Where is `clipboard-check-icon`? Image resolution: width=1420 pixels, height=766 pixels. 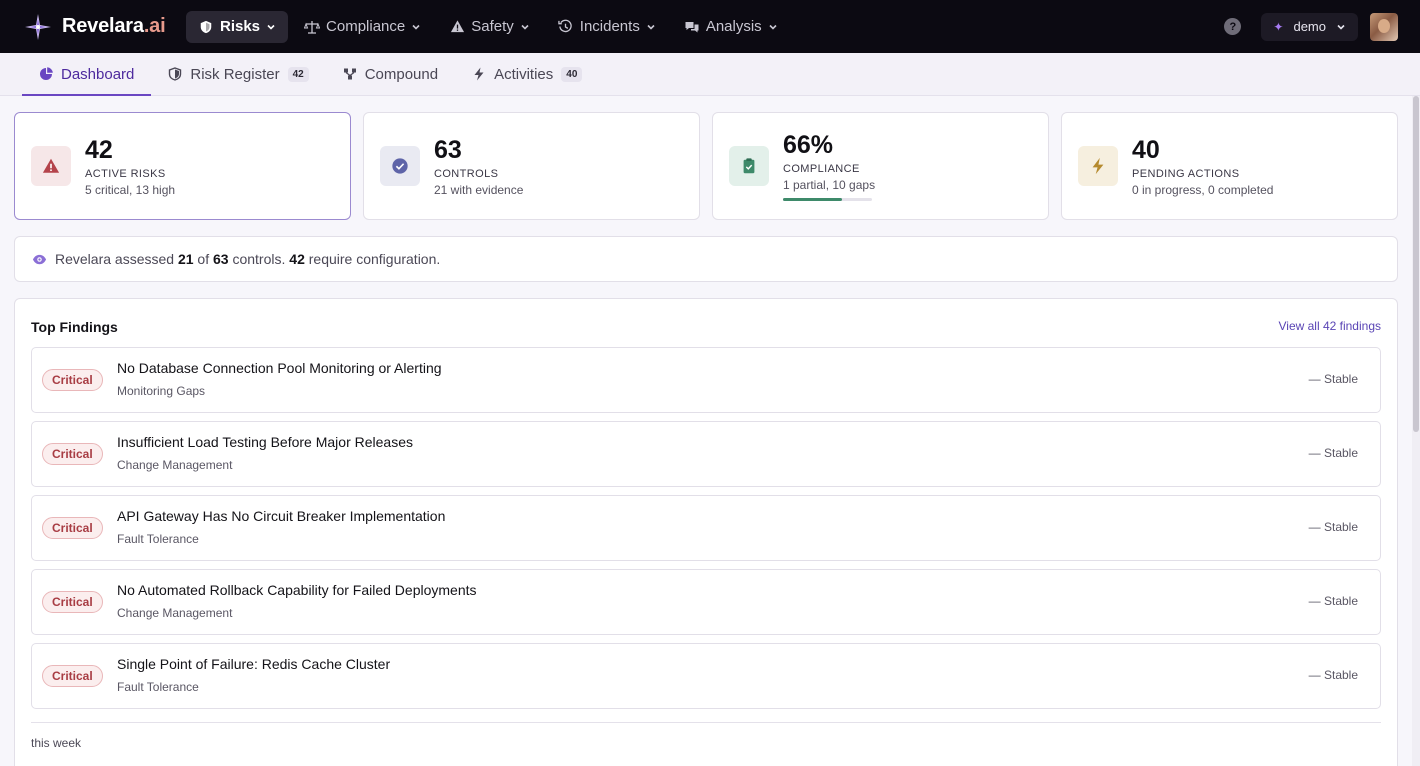 clipboard-check-icon is located at coordinates (749, 166).